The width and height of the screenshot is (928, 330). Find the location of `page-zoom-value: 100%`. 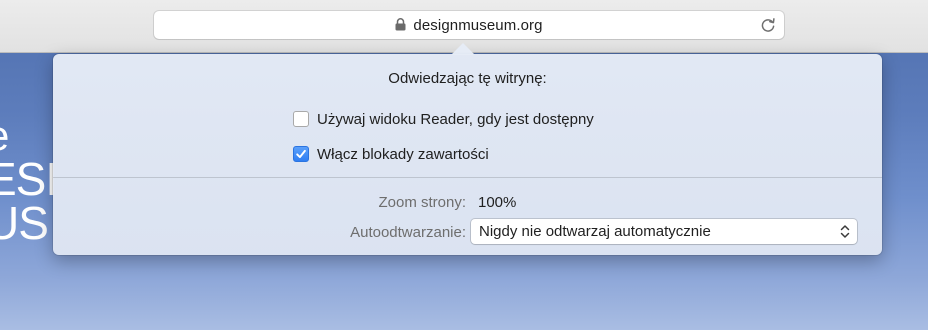

page-zoom-value: 100% is located at coordinates (497, 202).